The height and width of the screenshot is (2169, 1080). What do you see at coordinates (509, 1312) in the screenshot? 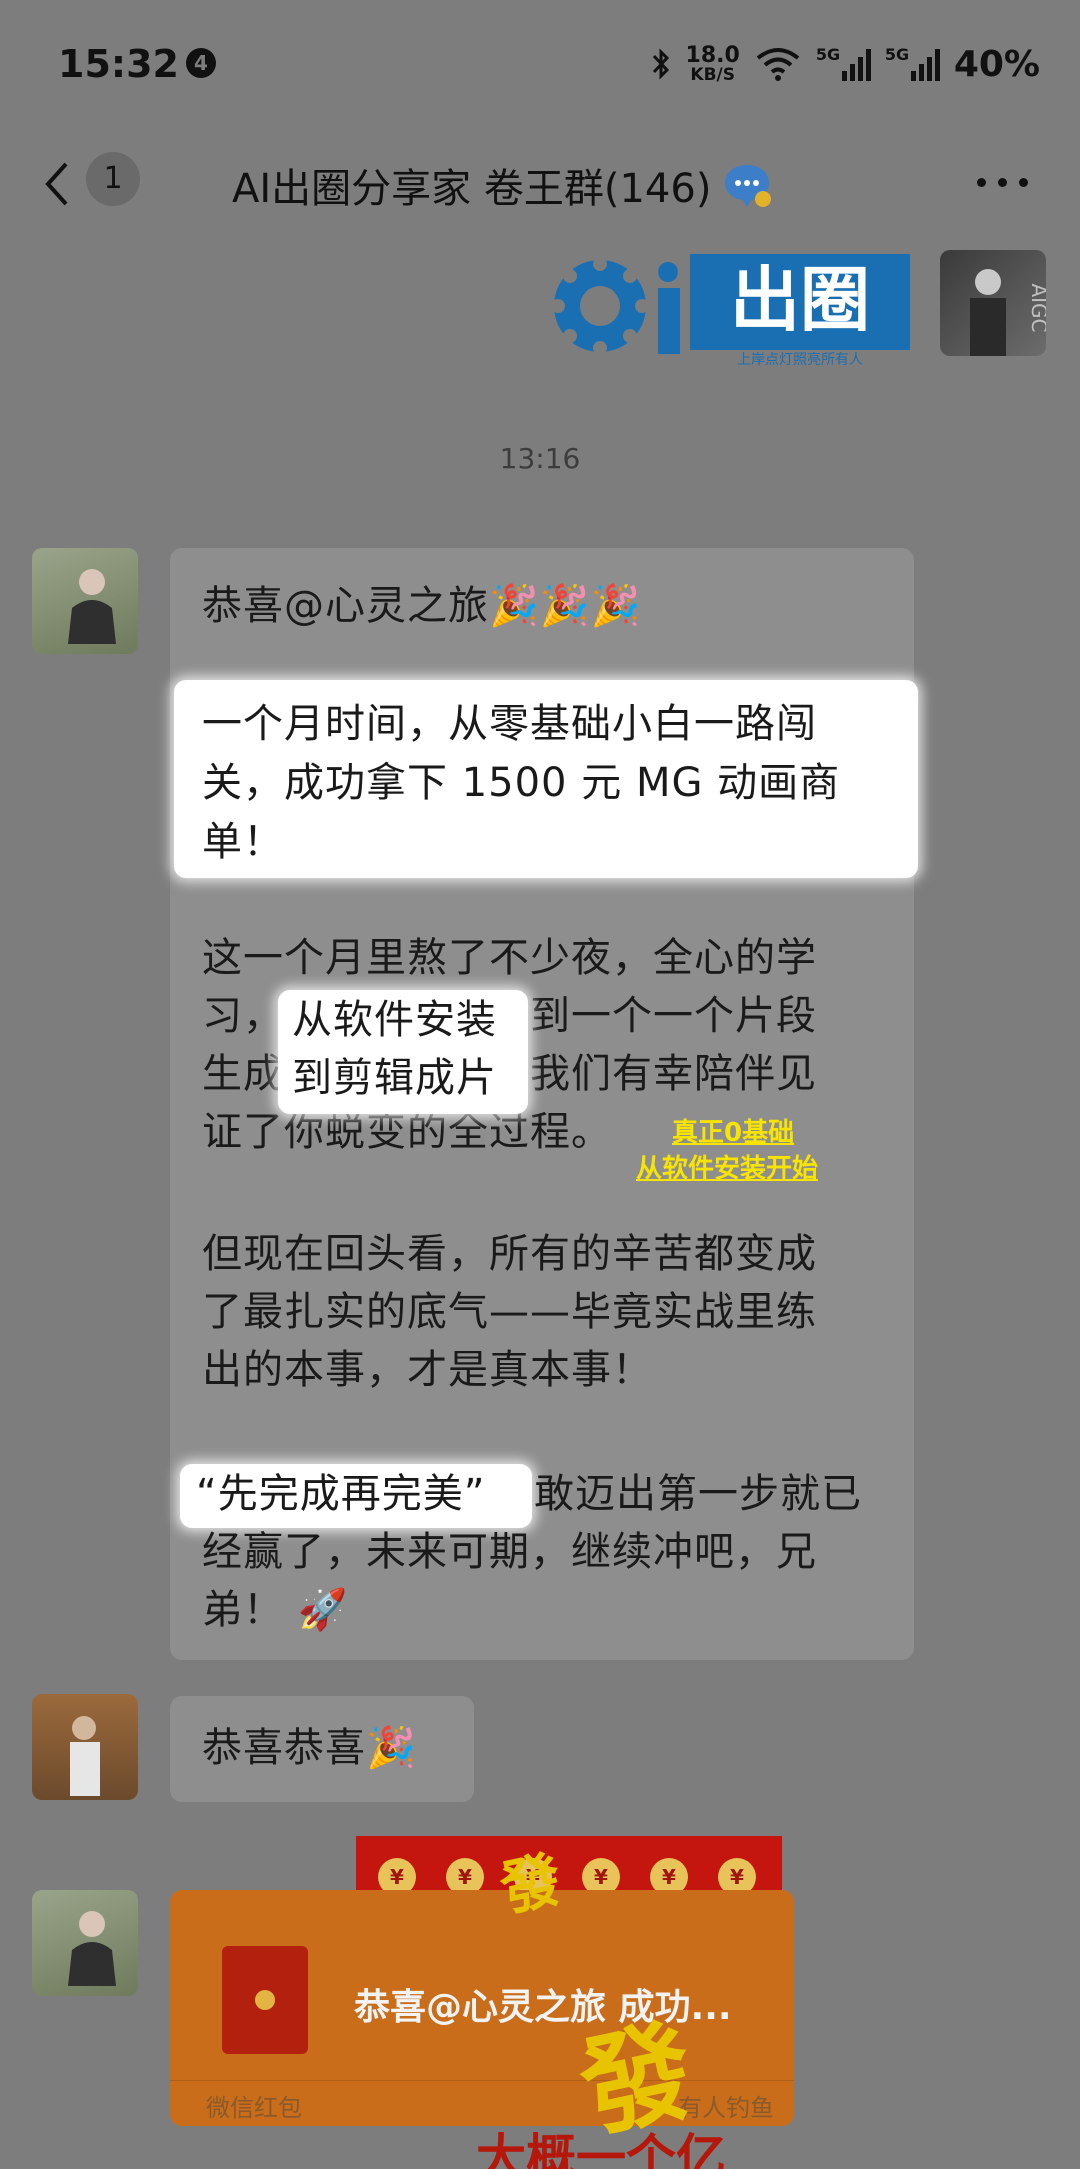
I see `message-line: 了最扎实的底气——毕竟实战里练` at bounding box center [509, 1312].